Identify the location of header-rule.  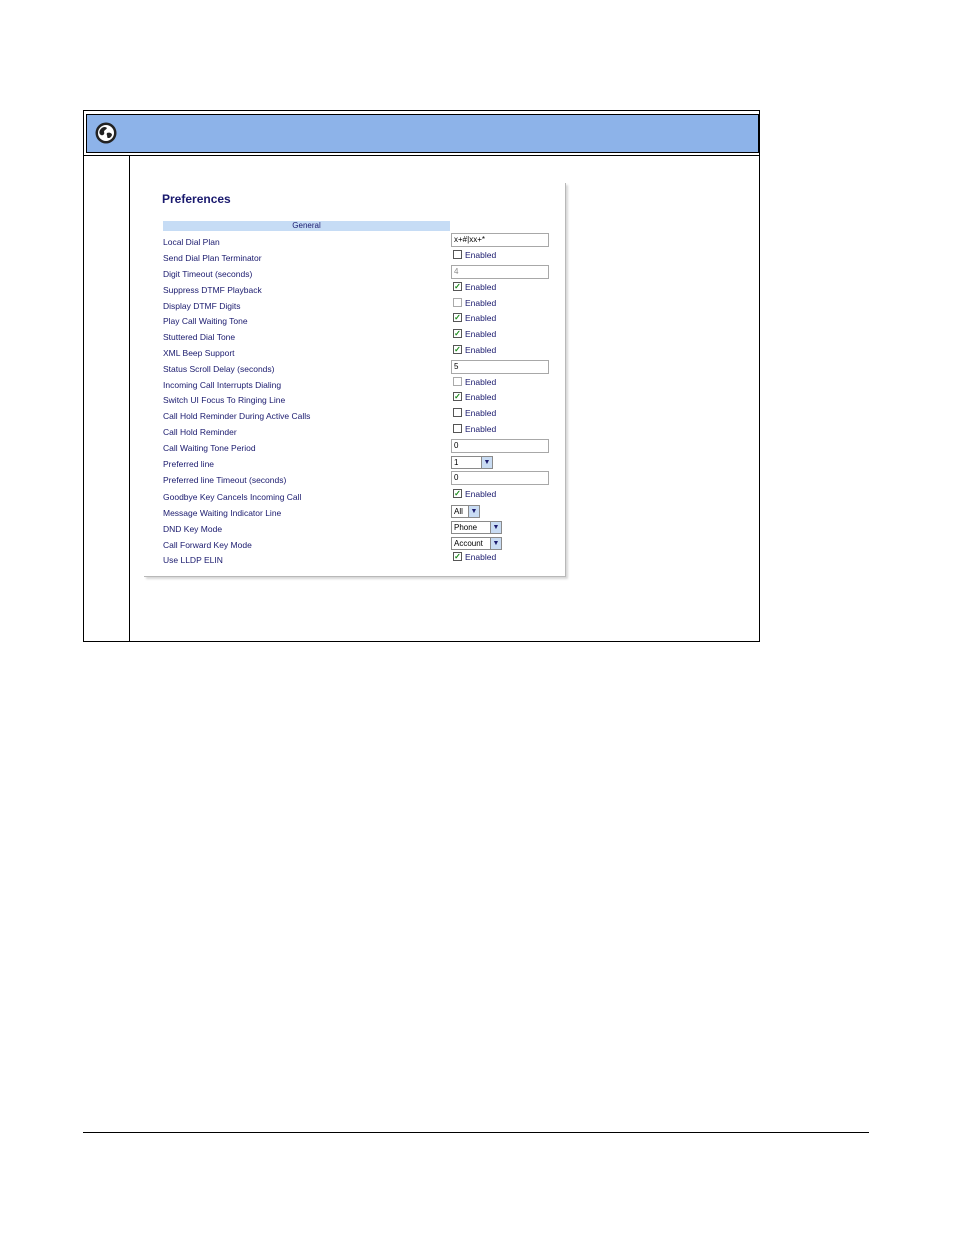
(421, 155).